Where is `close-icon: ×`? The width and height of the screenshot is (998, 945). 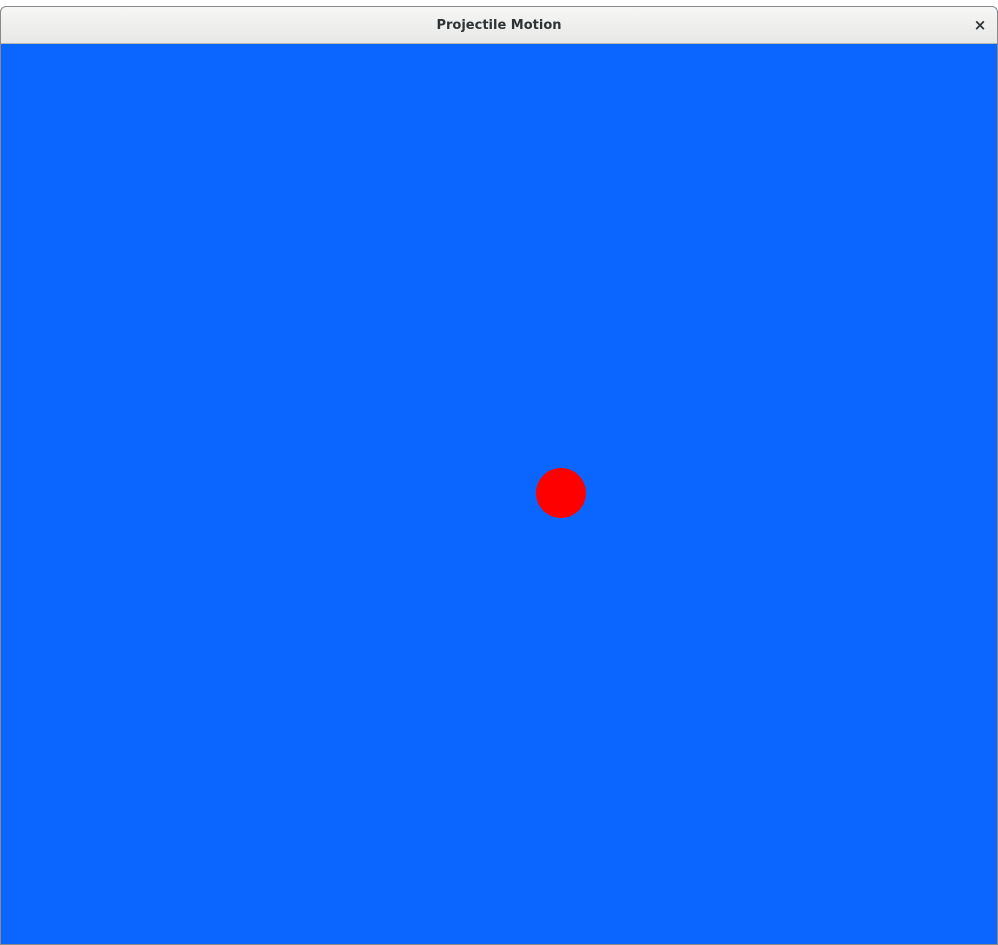 close-icon: × is located at coordinates (980, 25).